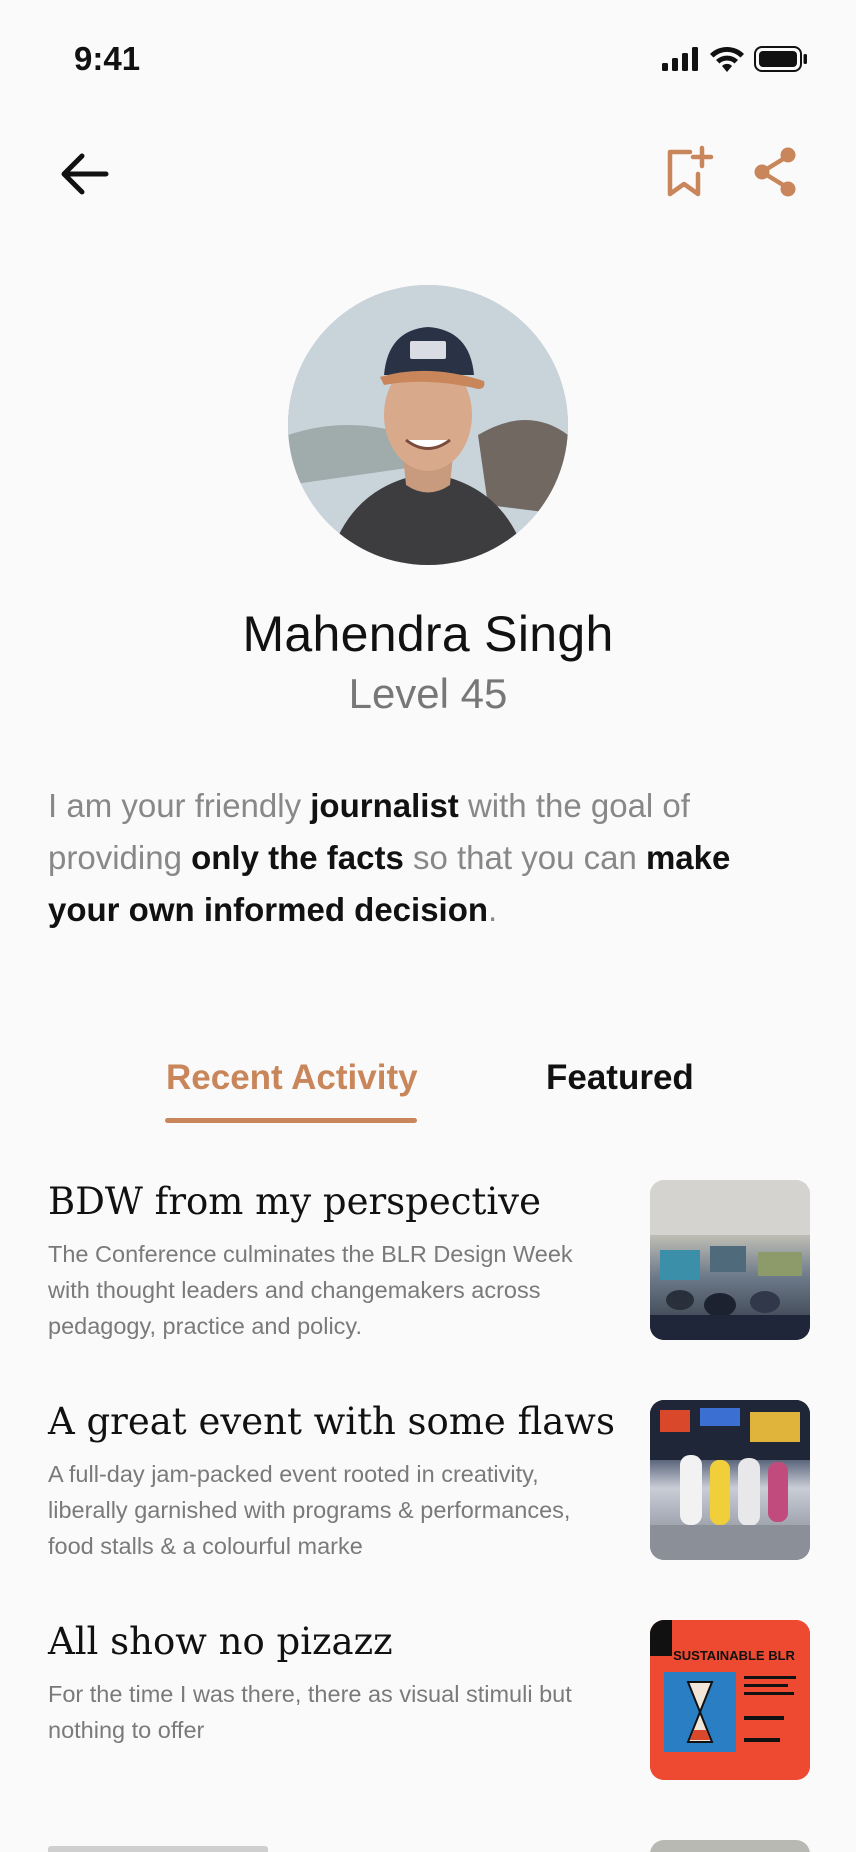  What do you see at coordinates (775, 172) in the screenshot?
I see `share-icon` at bounding box center [775, 172].